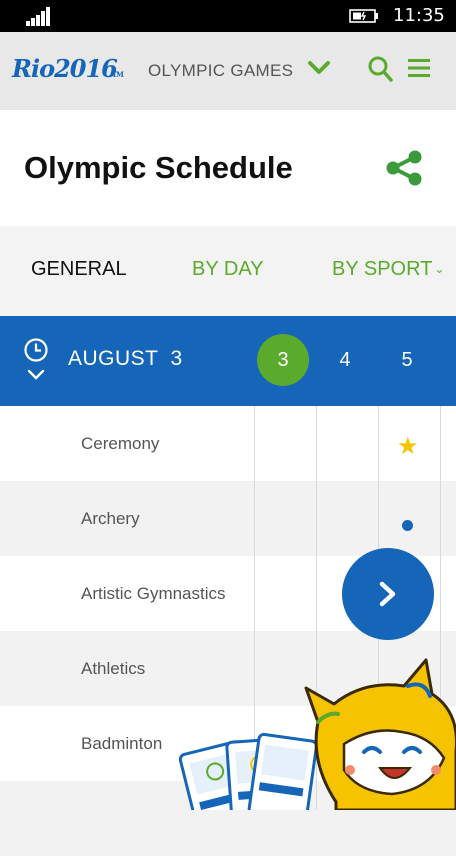  I want to click on share-icon, so click(404, 168).